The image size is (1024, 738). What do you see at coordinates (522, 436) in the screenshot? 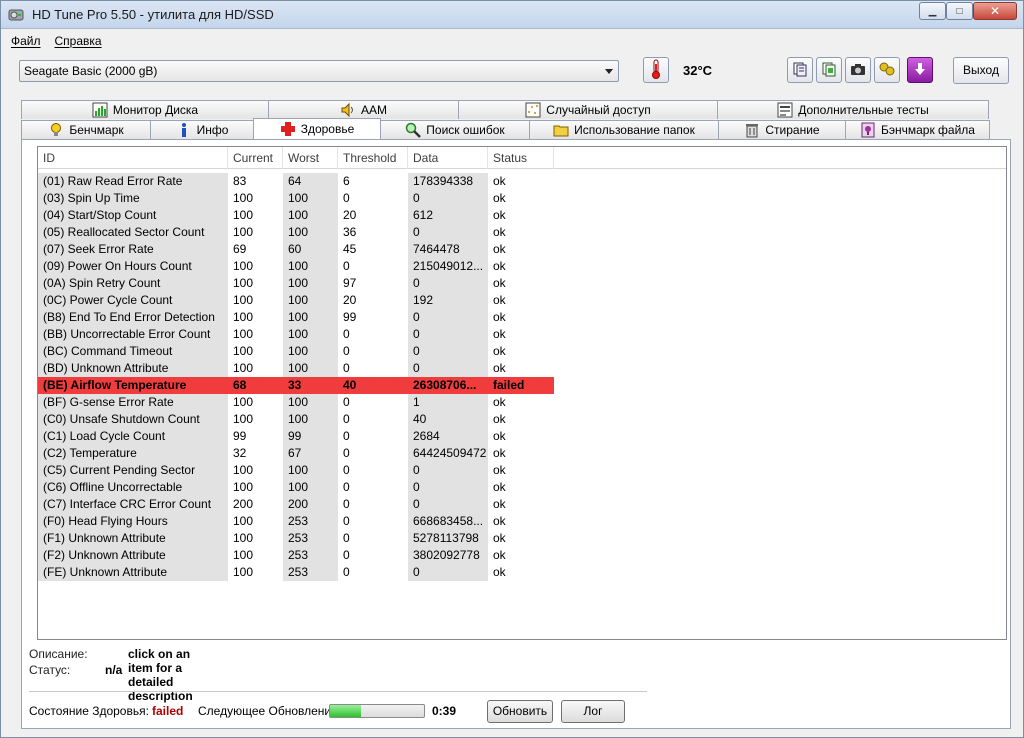
I see `table-row: (C1) Load Cycle Count 99 99 0 2684 ok` at bounding box center [522, 436].